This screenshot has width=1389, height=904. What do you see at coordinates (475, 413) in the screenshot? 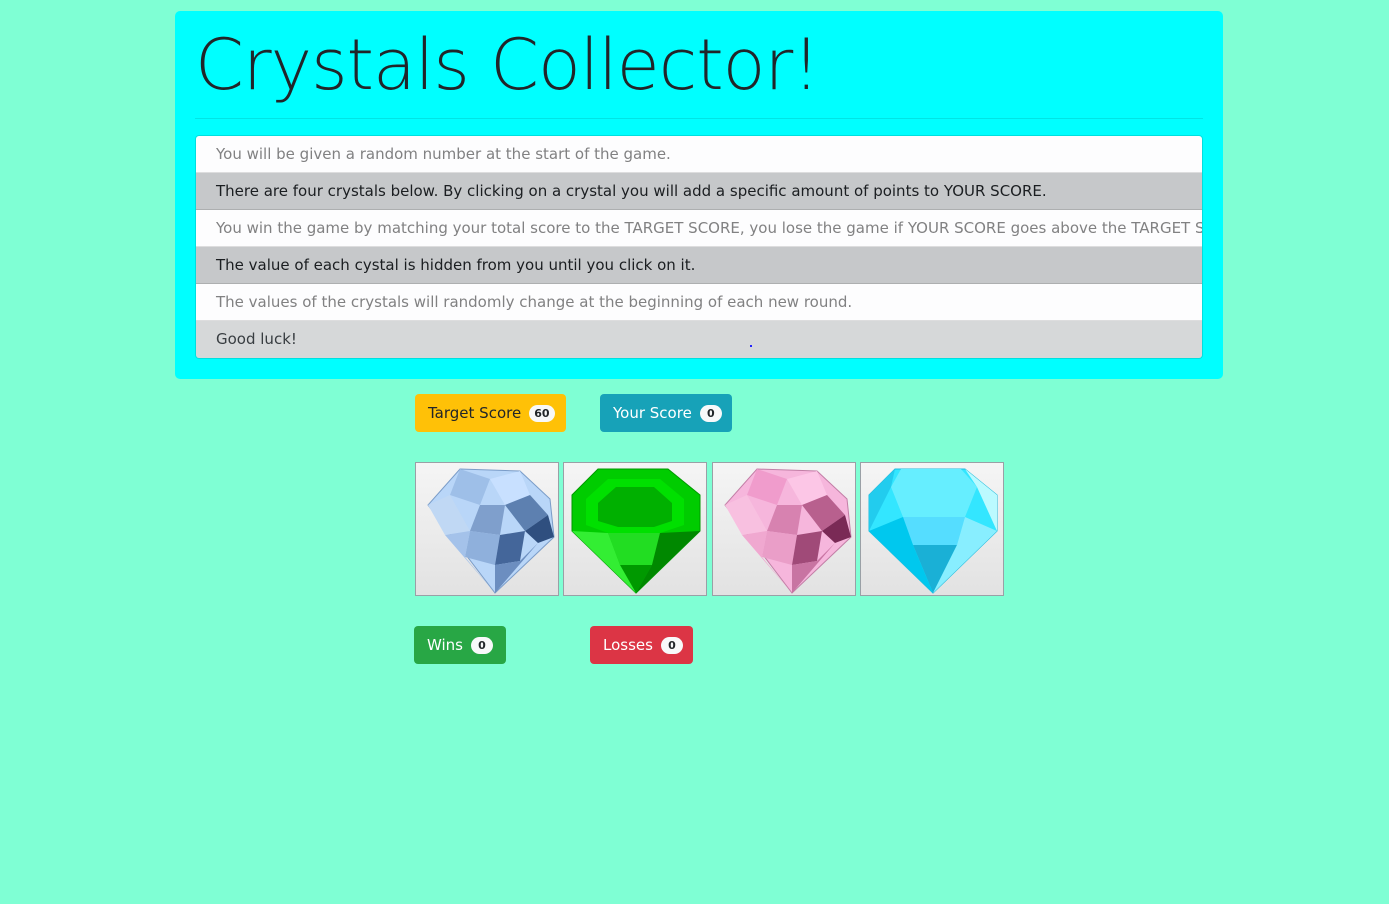
I see `target-score-label: Target Score` at bounding box center [475, 413].